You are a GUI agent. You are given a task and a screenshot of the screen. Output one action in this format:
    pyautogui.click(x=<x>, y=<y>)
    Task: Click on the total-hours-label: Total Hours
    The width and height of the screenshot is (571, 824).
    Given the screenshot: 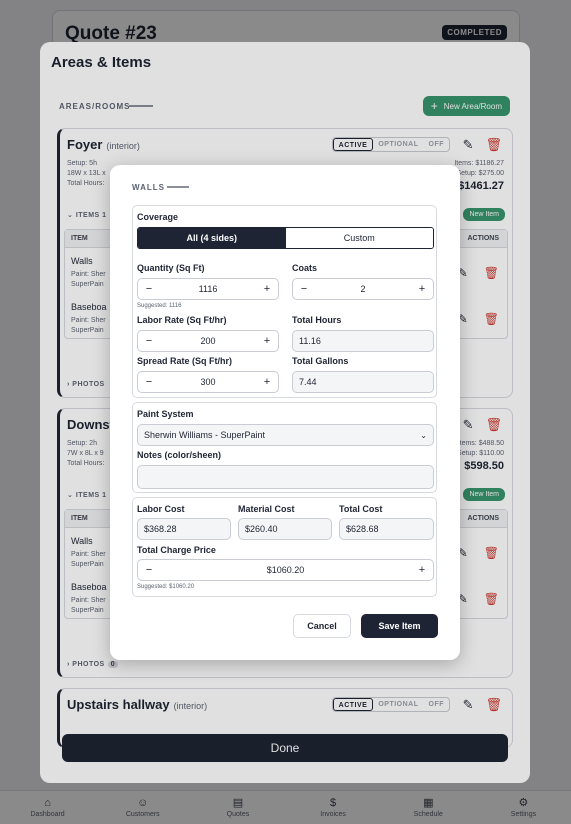 What is the action you would take?
    pyautogui.click(x=317, y=320)
    